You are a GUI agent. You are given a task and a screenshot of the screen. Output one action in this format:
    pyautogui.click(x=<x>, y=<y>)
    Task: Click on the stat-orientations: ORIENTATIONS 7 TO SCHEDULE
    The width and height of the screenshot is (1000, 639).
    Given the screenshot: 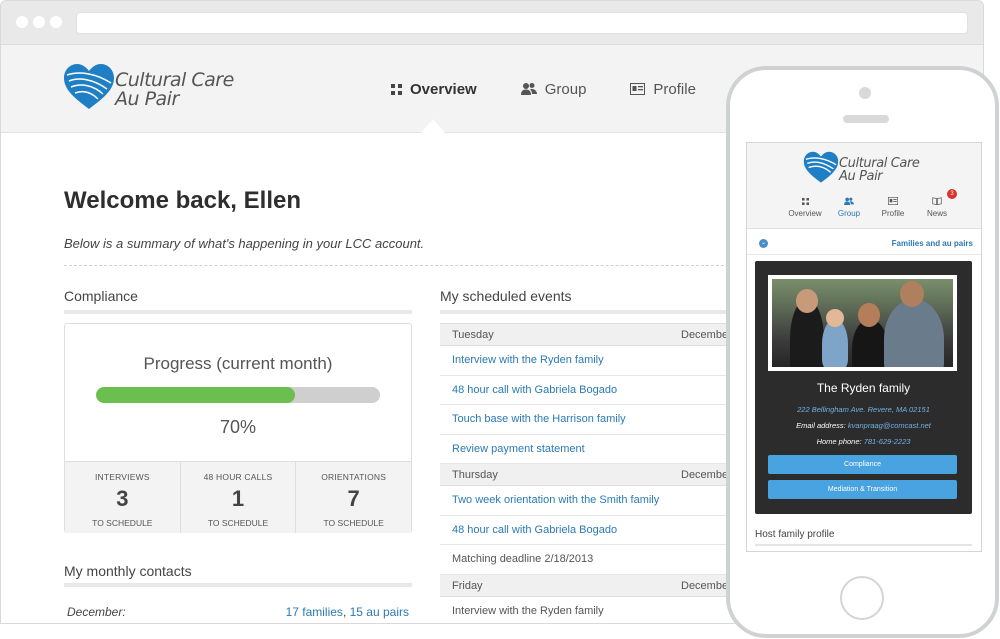 What is the action you would take?
    pyautogui.click(x=353, y=497)
    